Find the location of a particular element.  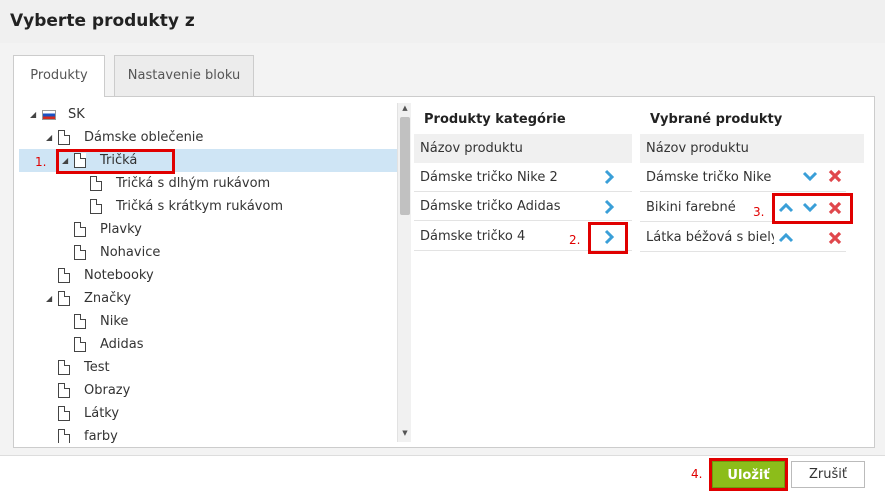

tree-item-tricka-dlhy-rukav: Tričká s dlhým rukávom is located at coordinates (208, 183).